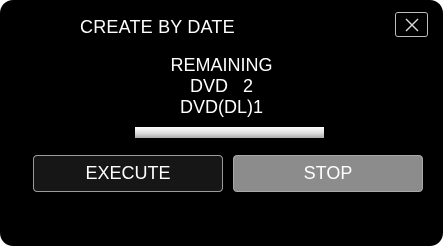 This screenshot has width=443, height=246. I want to click on progress-fill, so click(229, 132).